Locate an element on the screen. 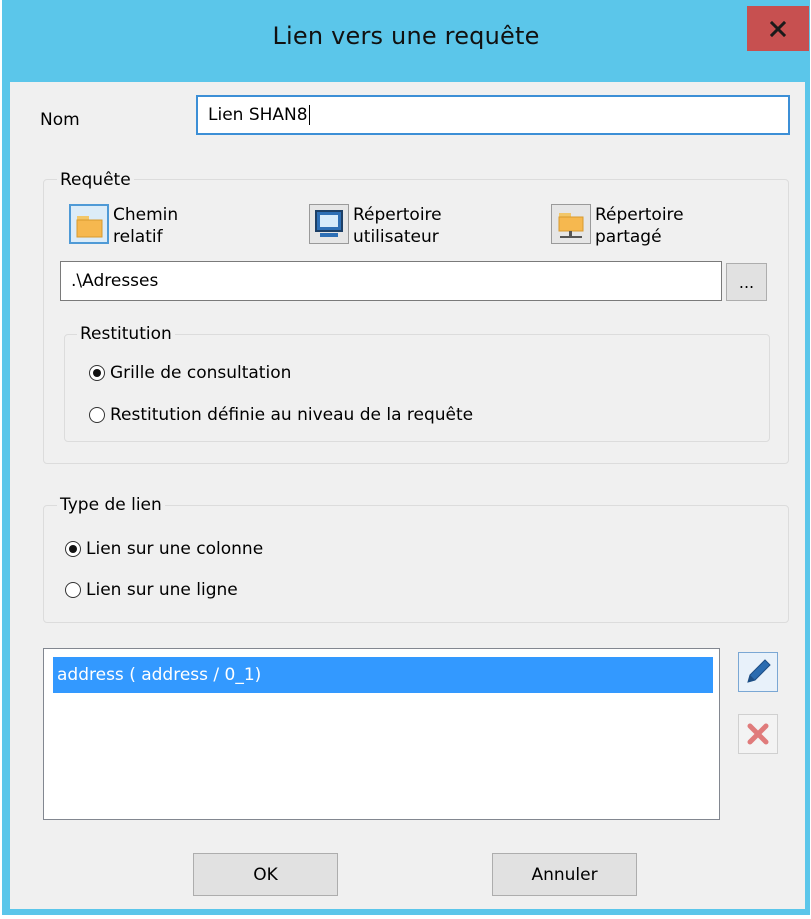 This screenshot has height=919, width=811. radio-link-row-label: Lien sur une ligne is located at coordinates (162, 590).